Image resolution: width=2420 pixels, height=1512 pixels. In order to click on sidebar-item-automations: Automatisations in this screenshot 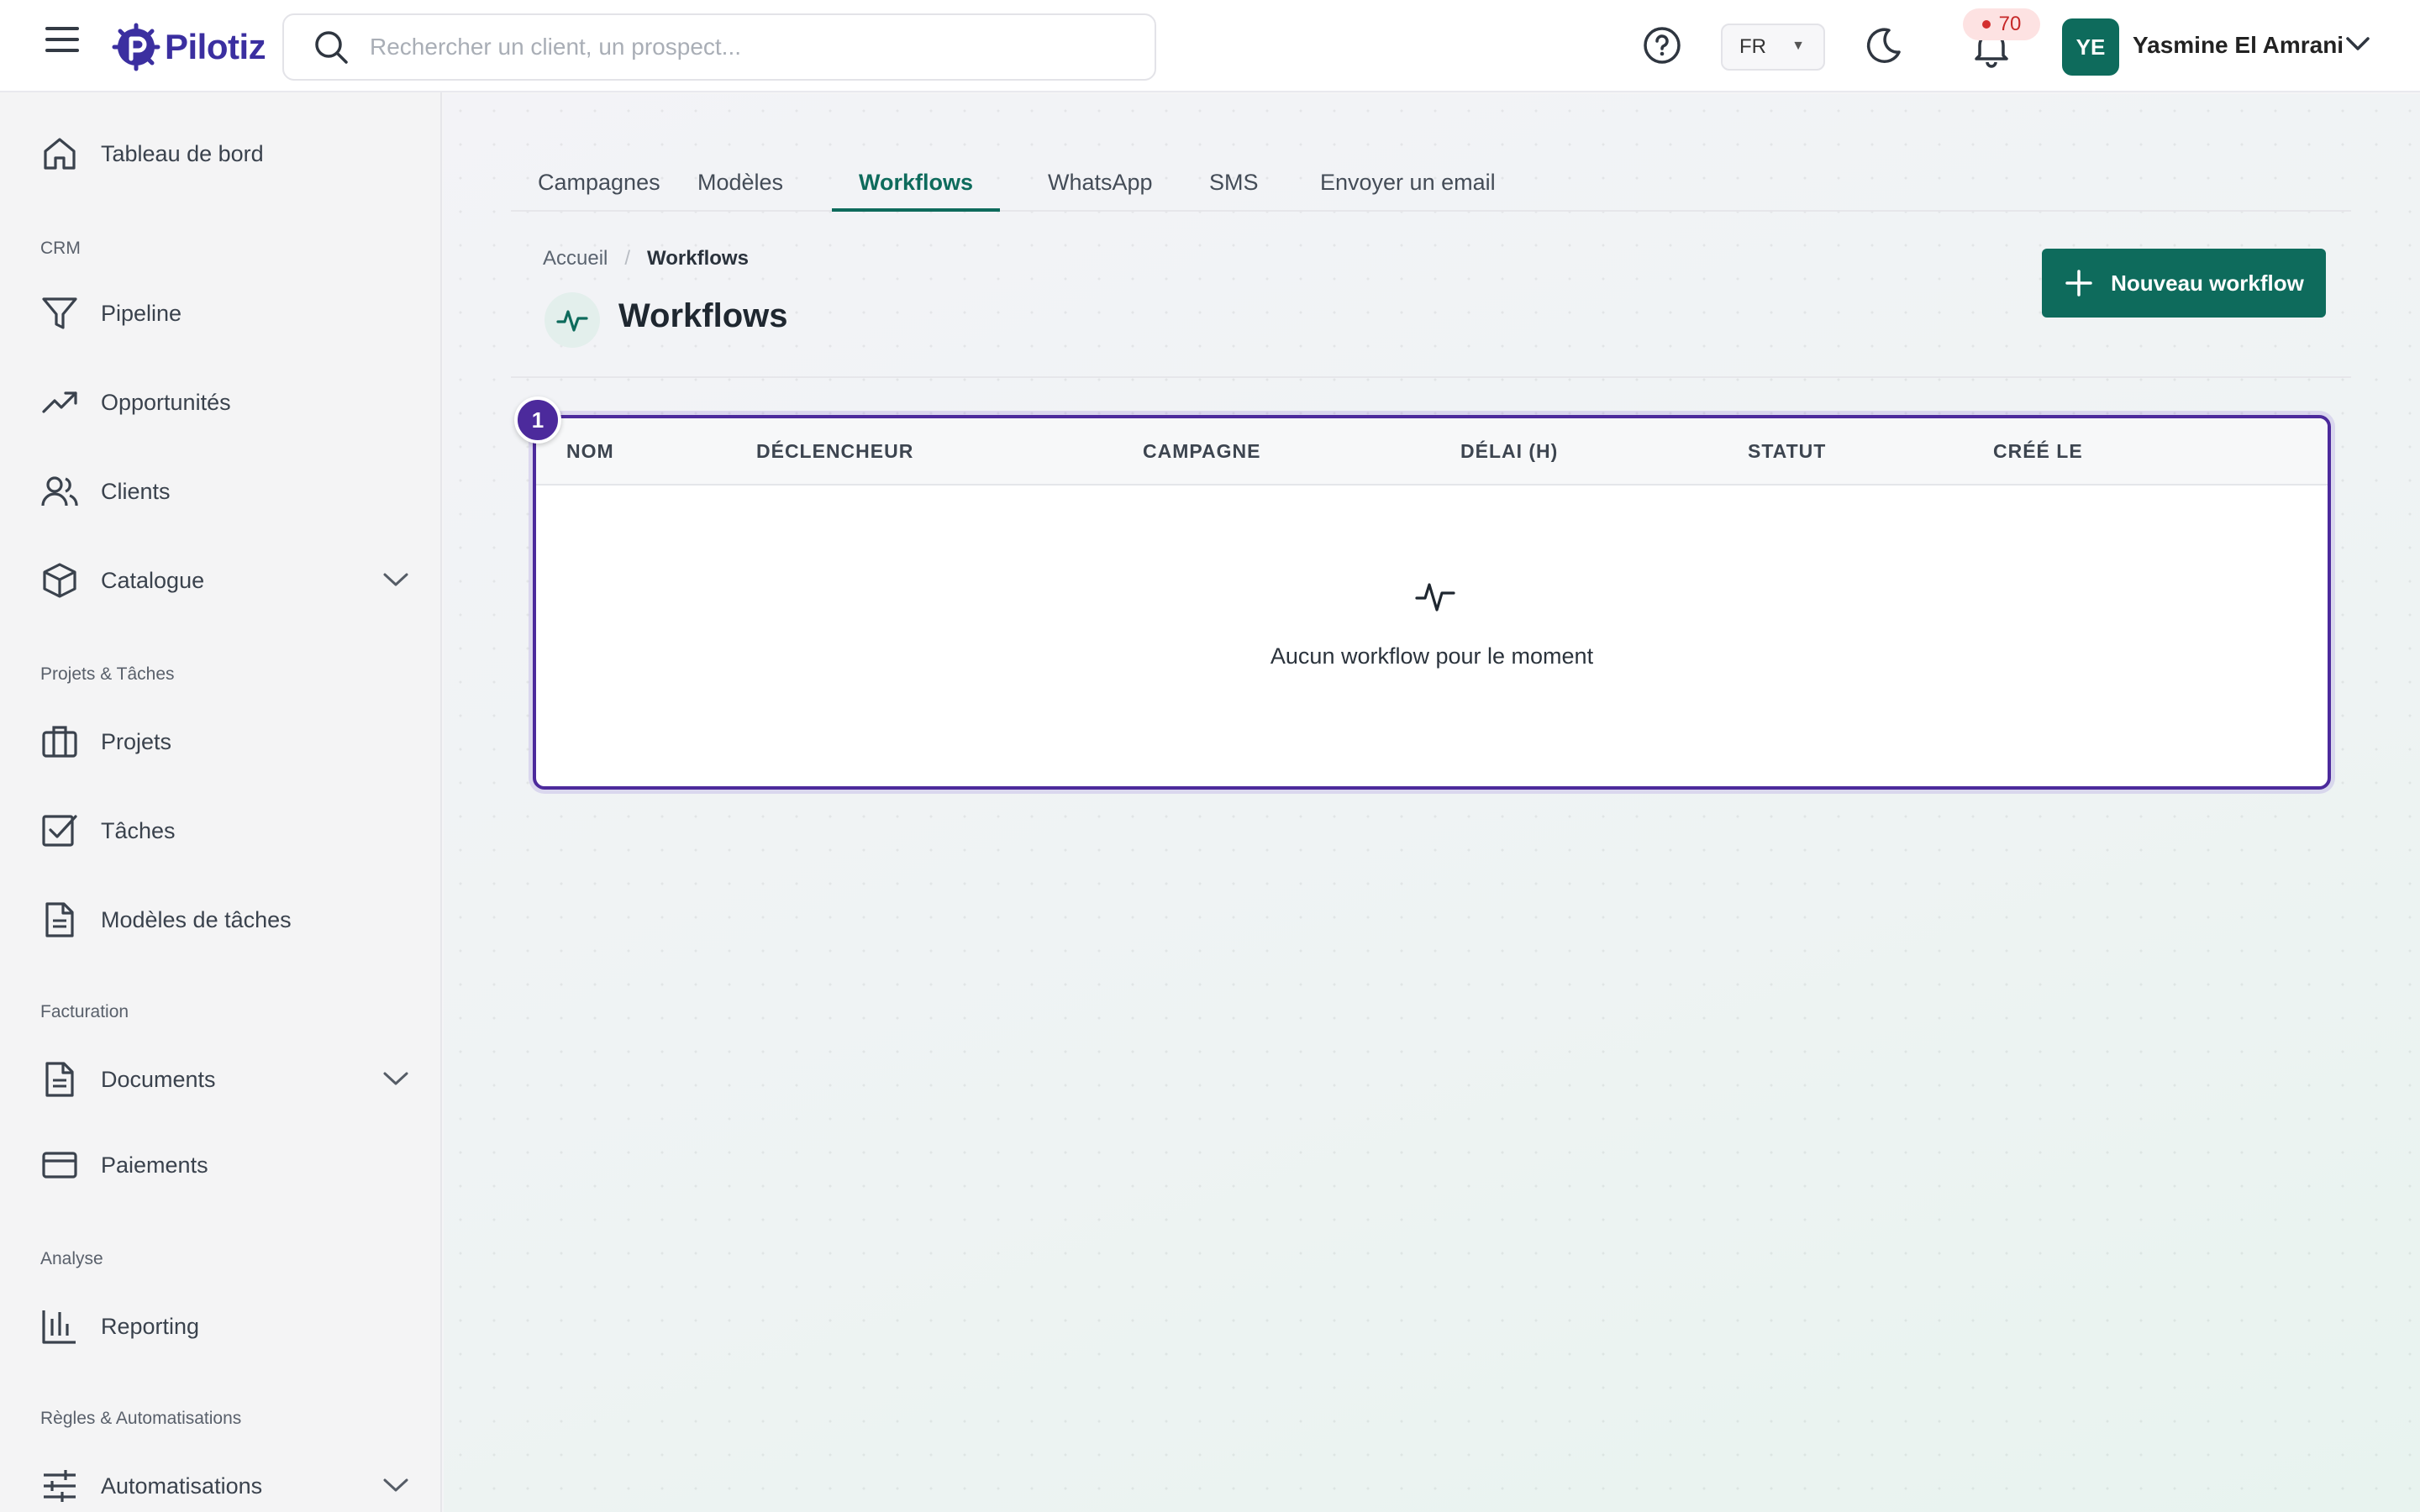, I will do `click(225, 1486)`.